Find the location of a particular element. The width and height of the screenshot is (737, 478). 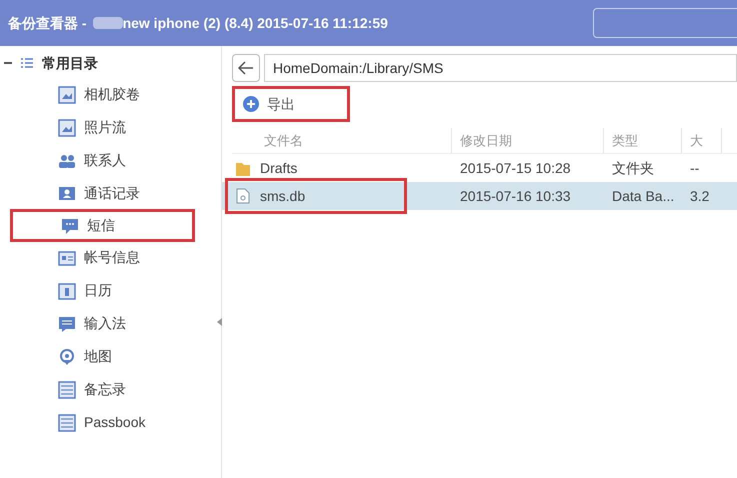

table-cell-text: 2015-07-15 10:28 is located at coordinates (515, 168).